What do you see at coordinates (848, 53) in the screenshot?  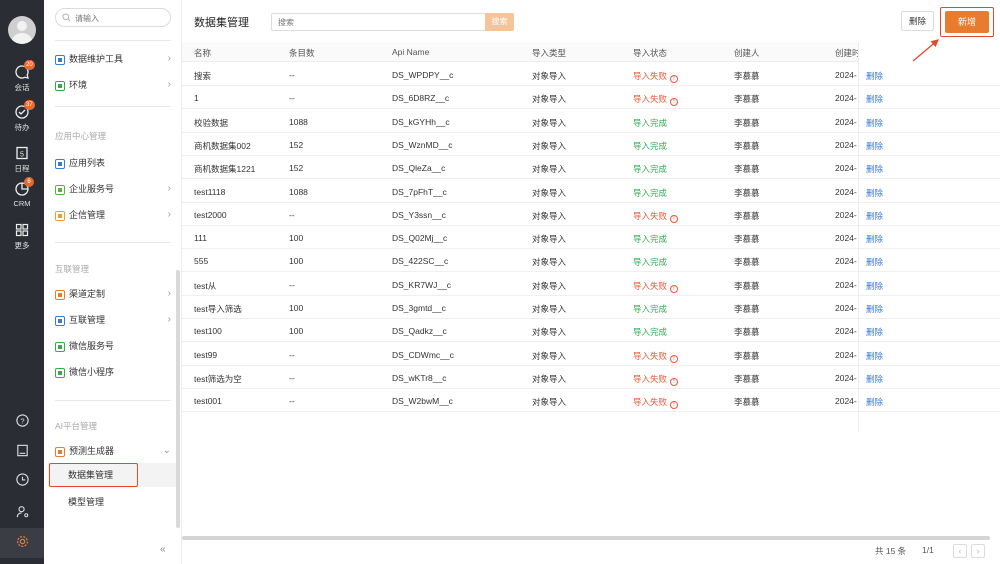 I see `column-header: 创建时` at bounding box center [848, 53].